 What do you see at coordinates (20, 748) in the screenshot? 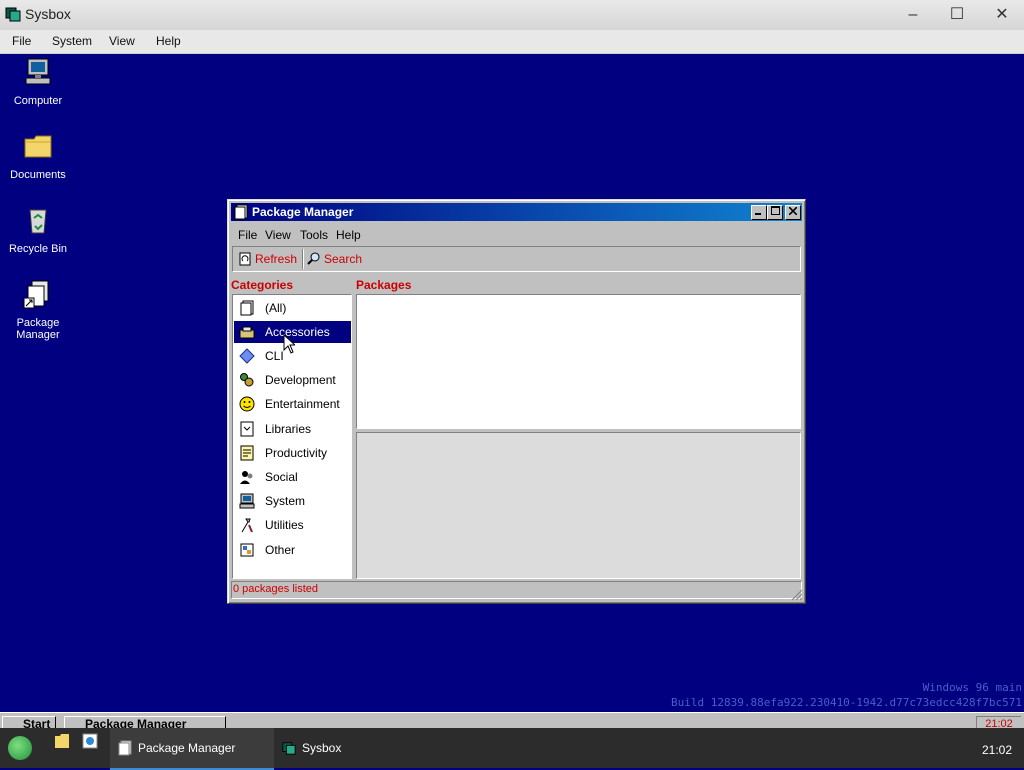
I see `start-menu-icon` at bounding box center [20, 748].